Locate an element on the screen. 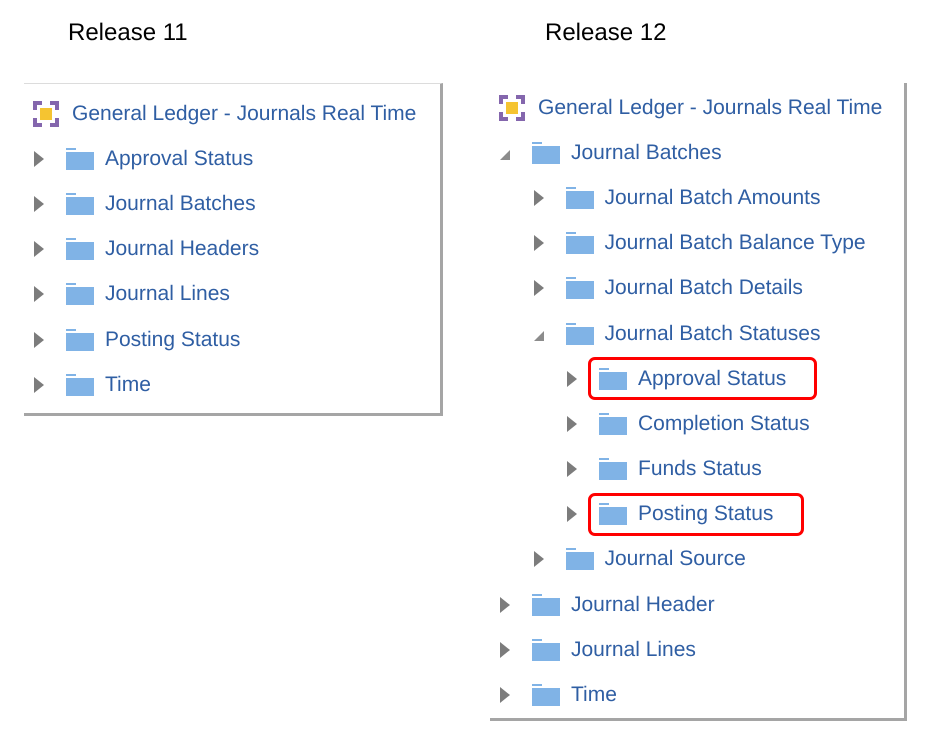 Image resolution: width=936 pixels, height=751 pixels. tree-item: Journal Headers is located at coordinates (182, 249).